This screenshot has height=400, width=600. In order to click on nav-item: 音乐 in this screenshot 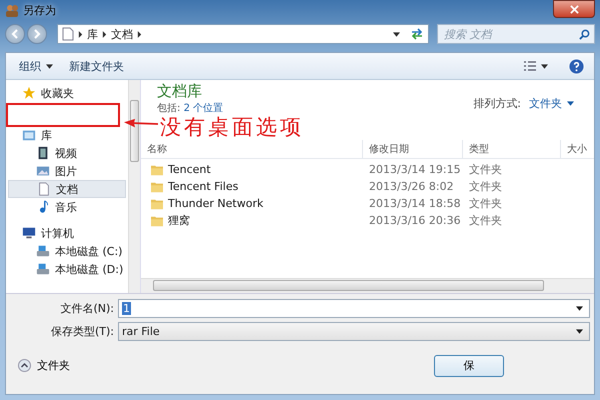, I will do `click(67, 207)`.